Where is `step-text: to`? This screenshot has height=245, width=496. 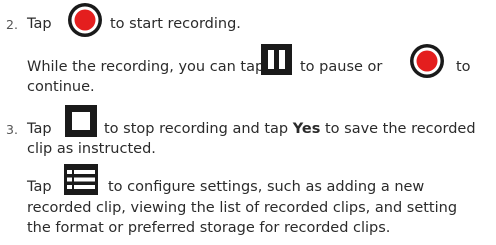
step-text: to is located at coordinates (463, 67).